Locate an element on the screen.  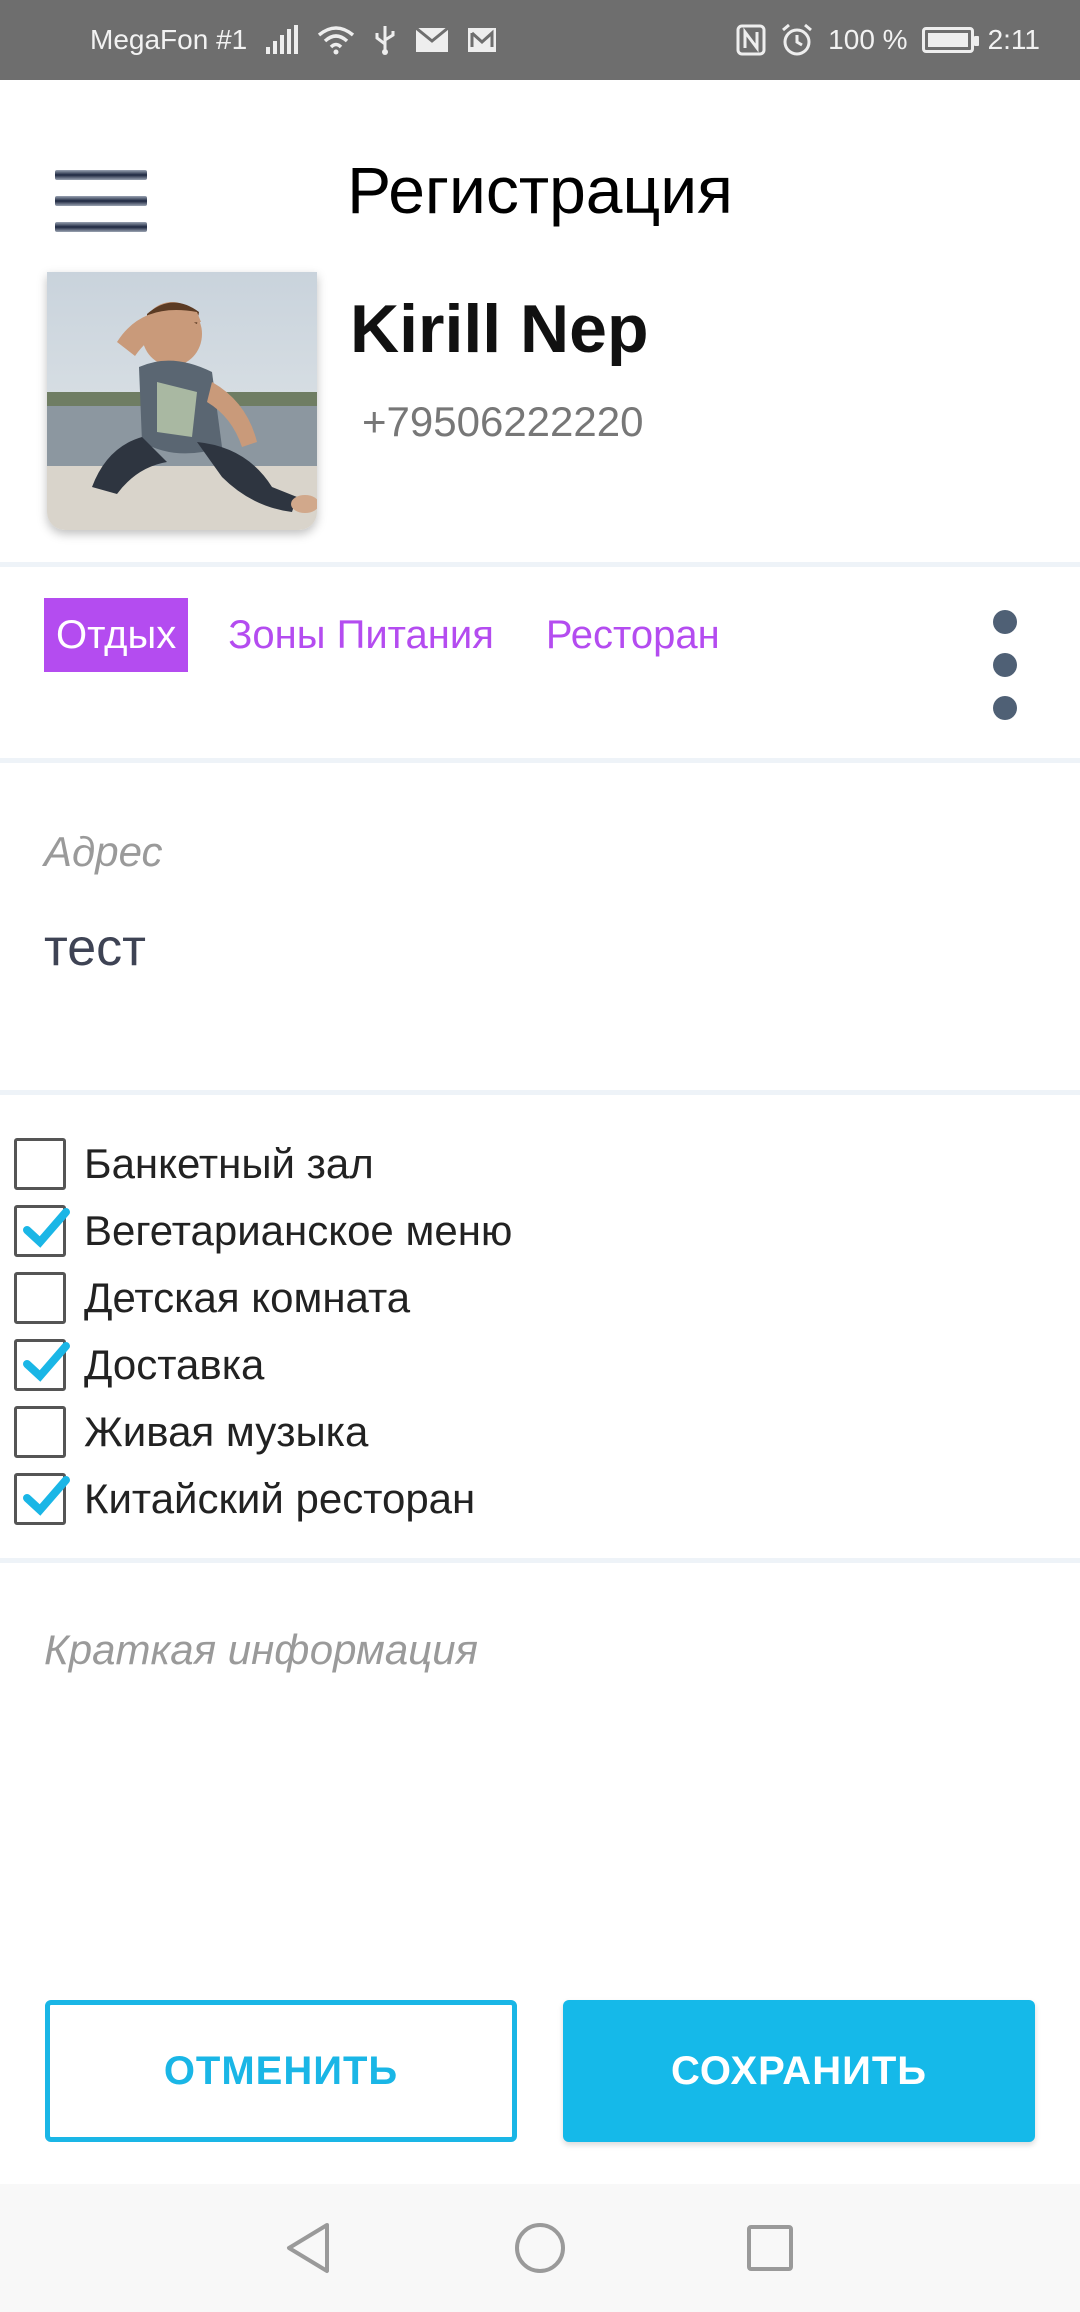
alarm-icon is located at coordinates (797, 40).